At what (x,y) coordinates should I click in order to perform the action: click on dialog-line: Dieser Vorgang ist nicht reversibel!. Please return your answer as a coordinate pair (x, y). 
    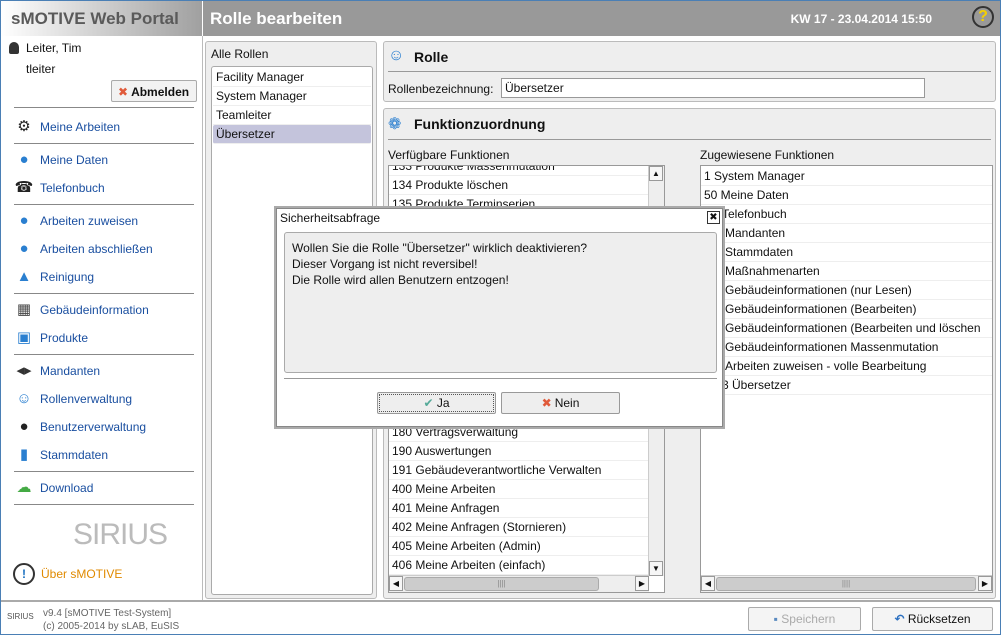
    Looking at the image, I should click on (385, 264).